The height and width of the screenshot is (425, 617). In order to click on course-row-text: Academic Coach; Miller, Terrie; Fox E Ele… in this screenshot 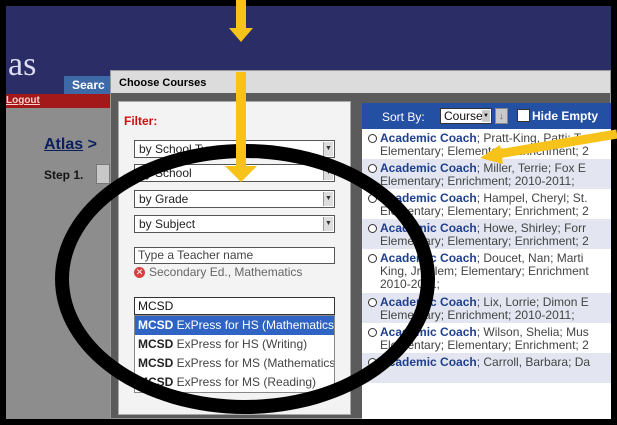, I will do `click(495, 175)`.